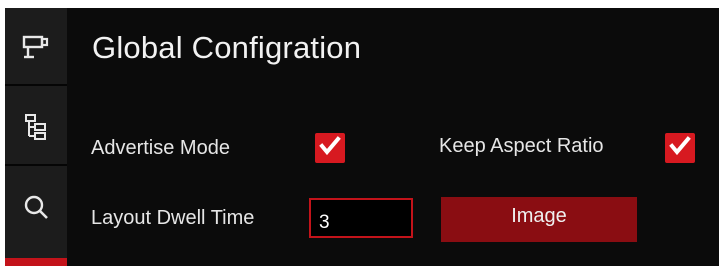  I want to click on layout-dwell-time-input, so click(361, 218).